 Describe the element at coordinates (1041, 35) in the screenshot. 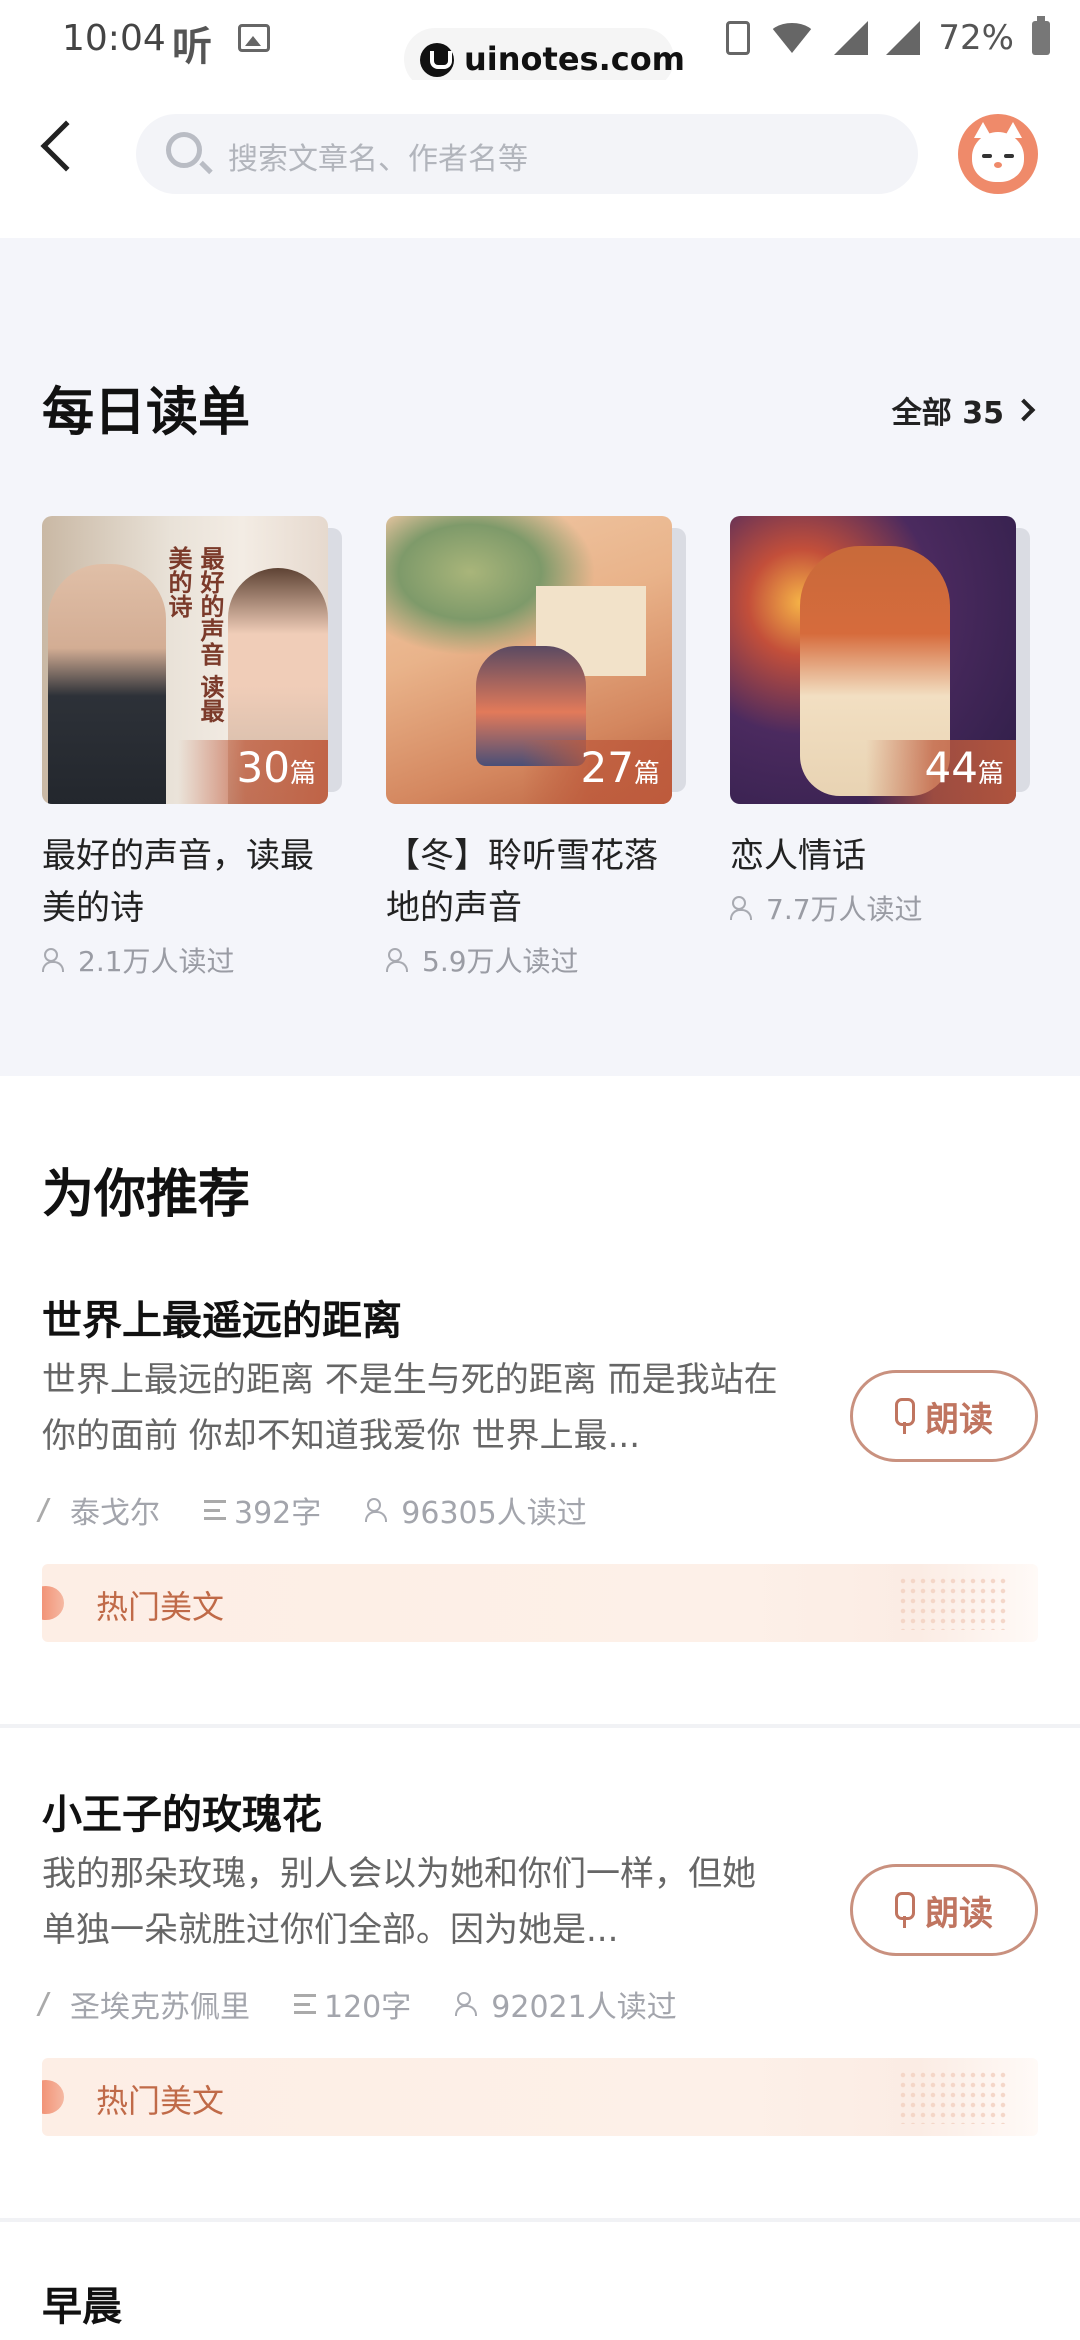

I see `battery-icon` at that location.